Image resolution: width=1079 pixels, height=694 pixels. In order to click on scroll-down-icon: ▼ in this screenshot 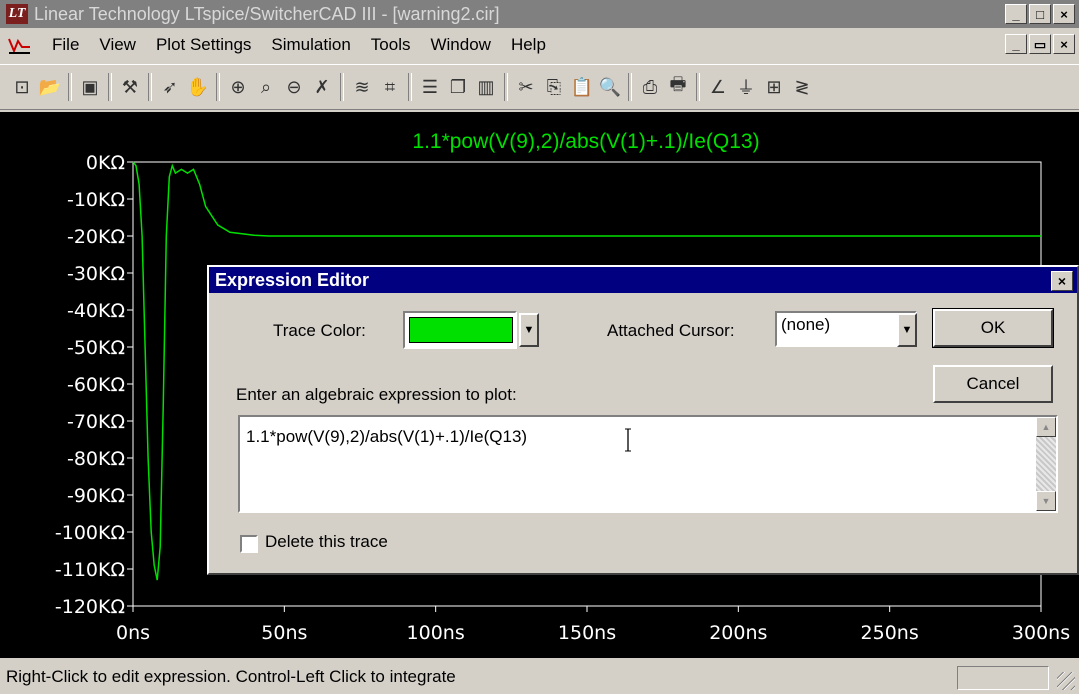, I will do `click(1046, 501)`.